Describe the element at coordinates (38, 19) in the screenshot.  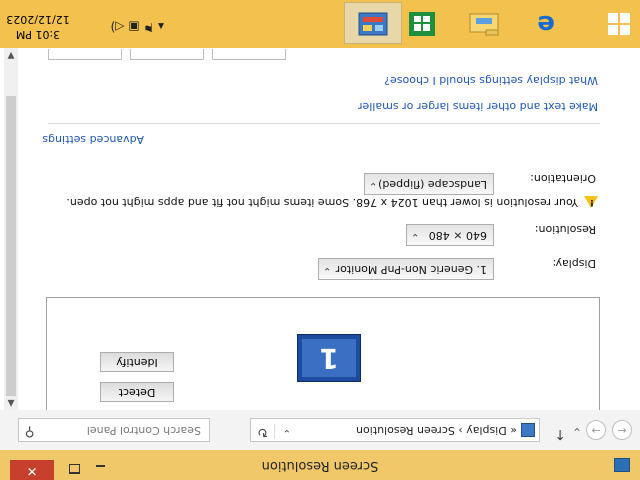
I see `clock-date: 12/12/2023` at that location.